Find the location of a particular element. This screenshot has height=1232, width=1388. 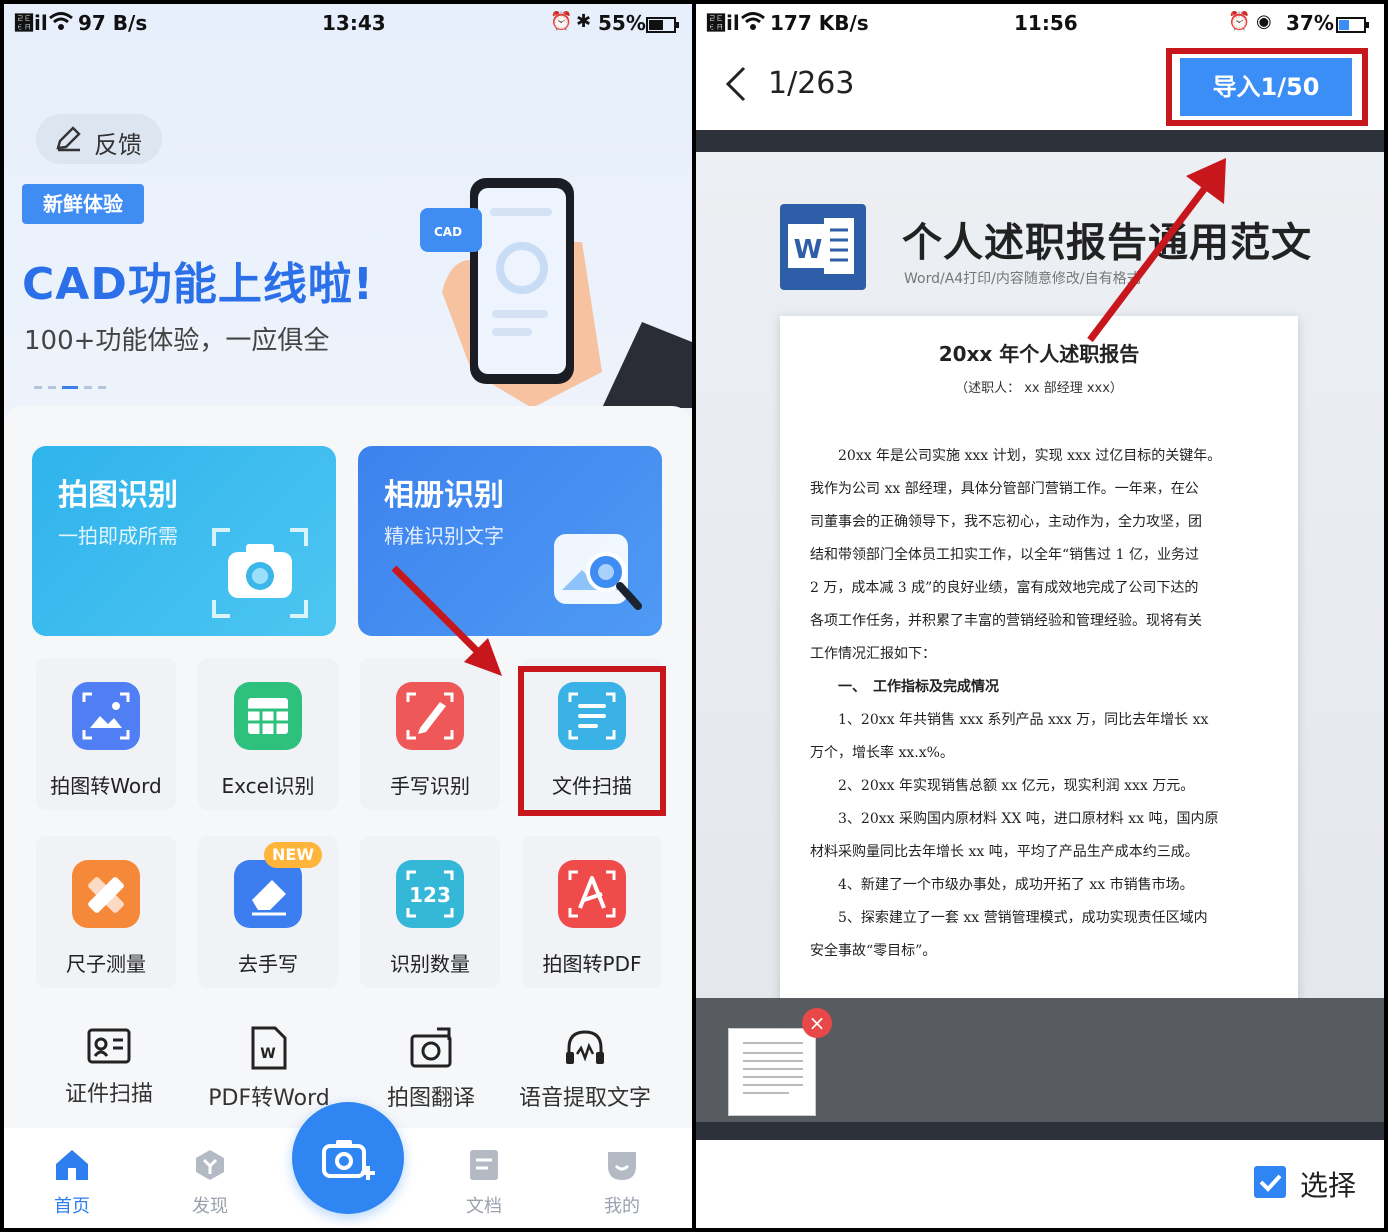

tab-label: 我的 is located at coordinates (622, 1206).